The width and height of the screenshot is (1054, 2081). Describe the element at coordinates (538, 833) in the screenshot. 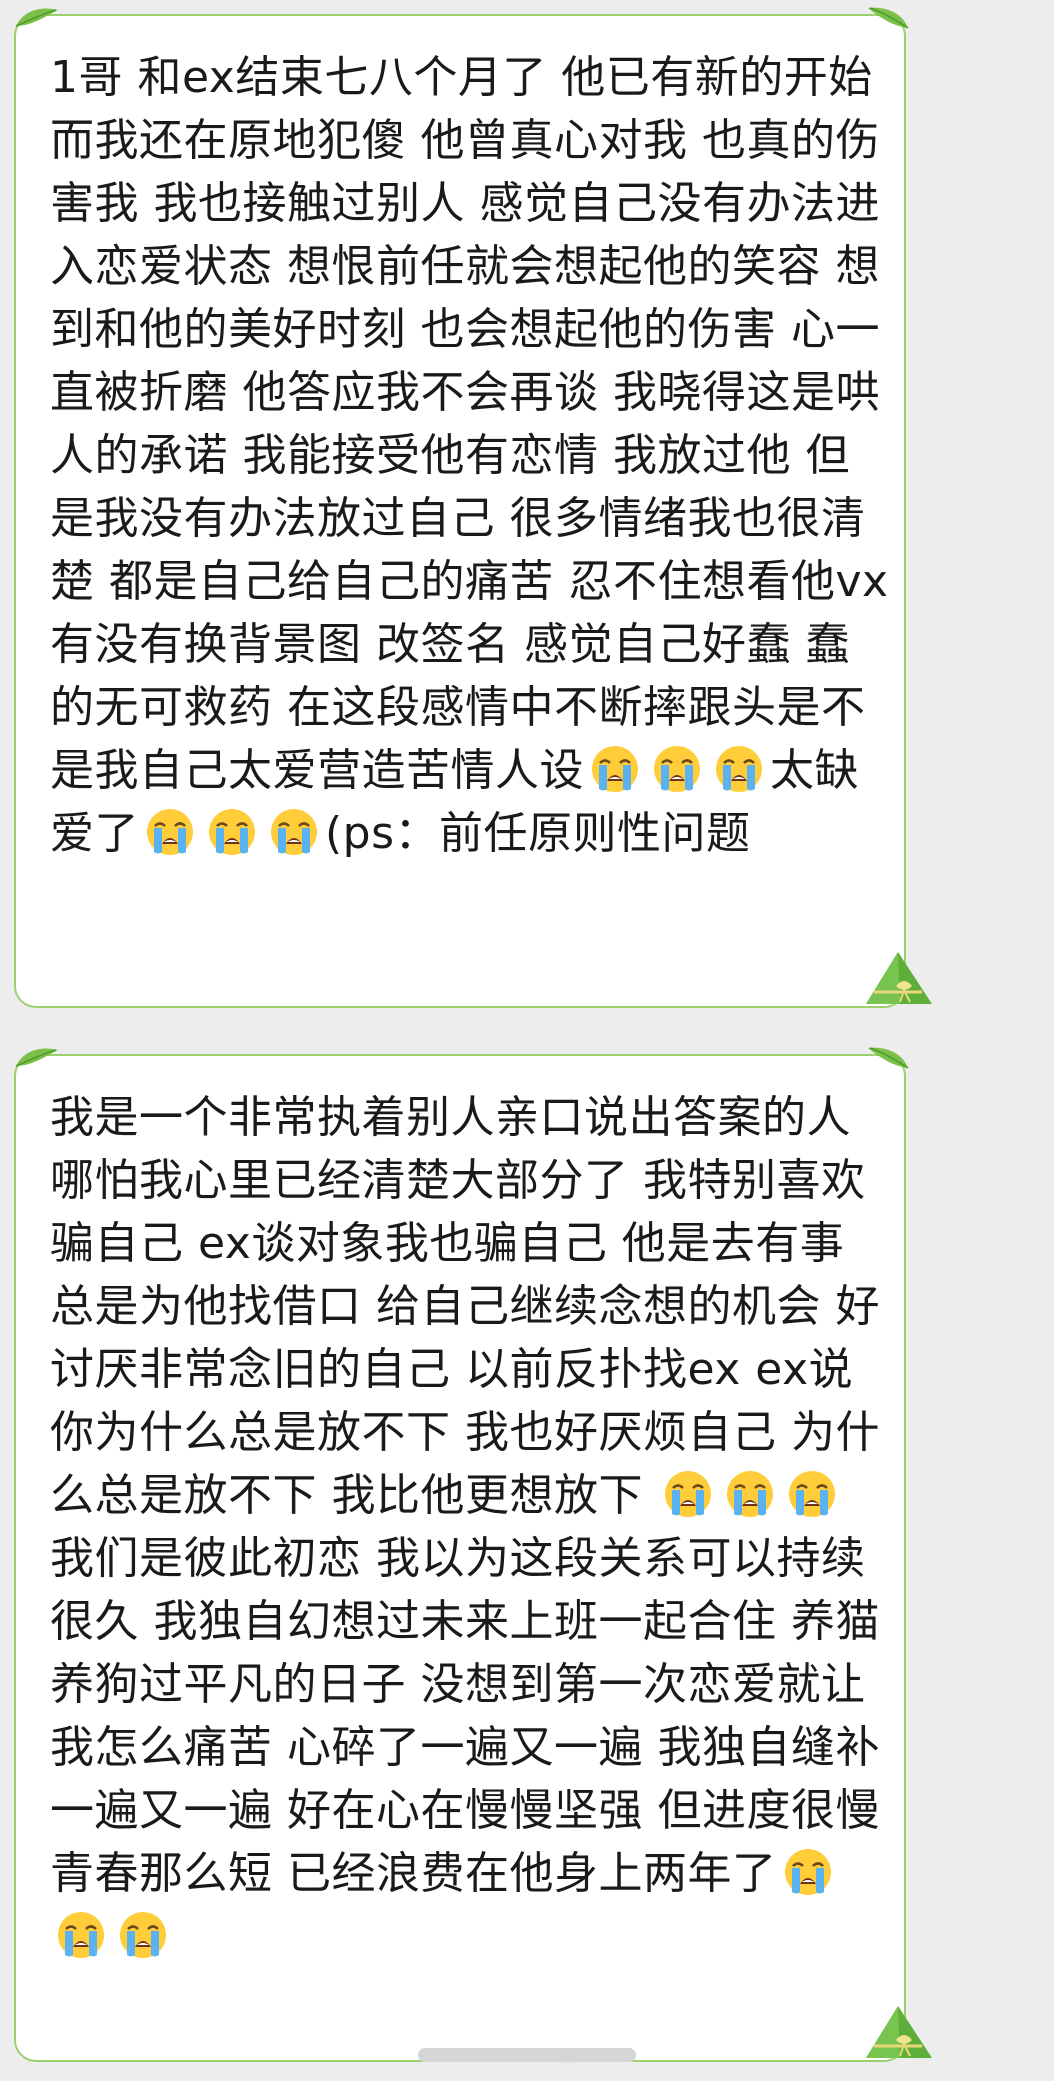

I see `message-text-segment: (ps：前任原则性问题` at that location.